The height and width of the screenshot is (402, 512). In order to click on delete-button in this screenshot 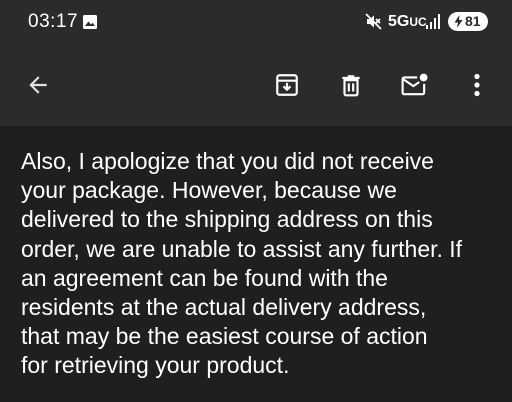, I will do `click(351, 85)`.